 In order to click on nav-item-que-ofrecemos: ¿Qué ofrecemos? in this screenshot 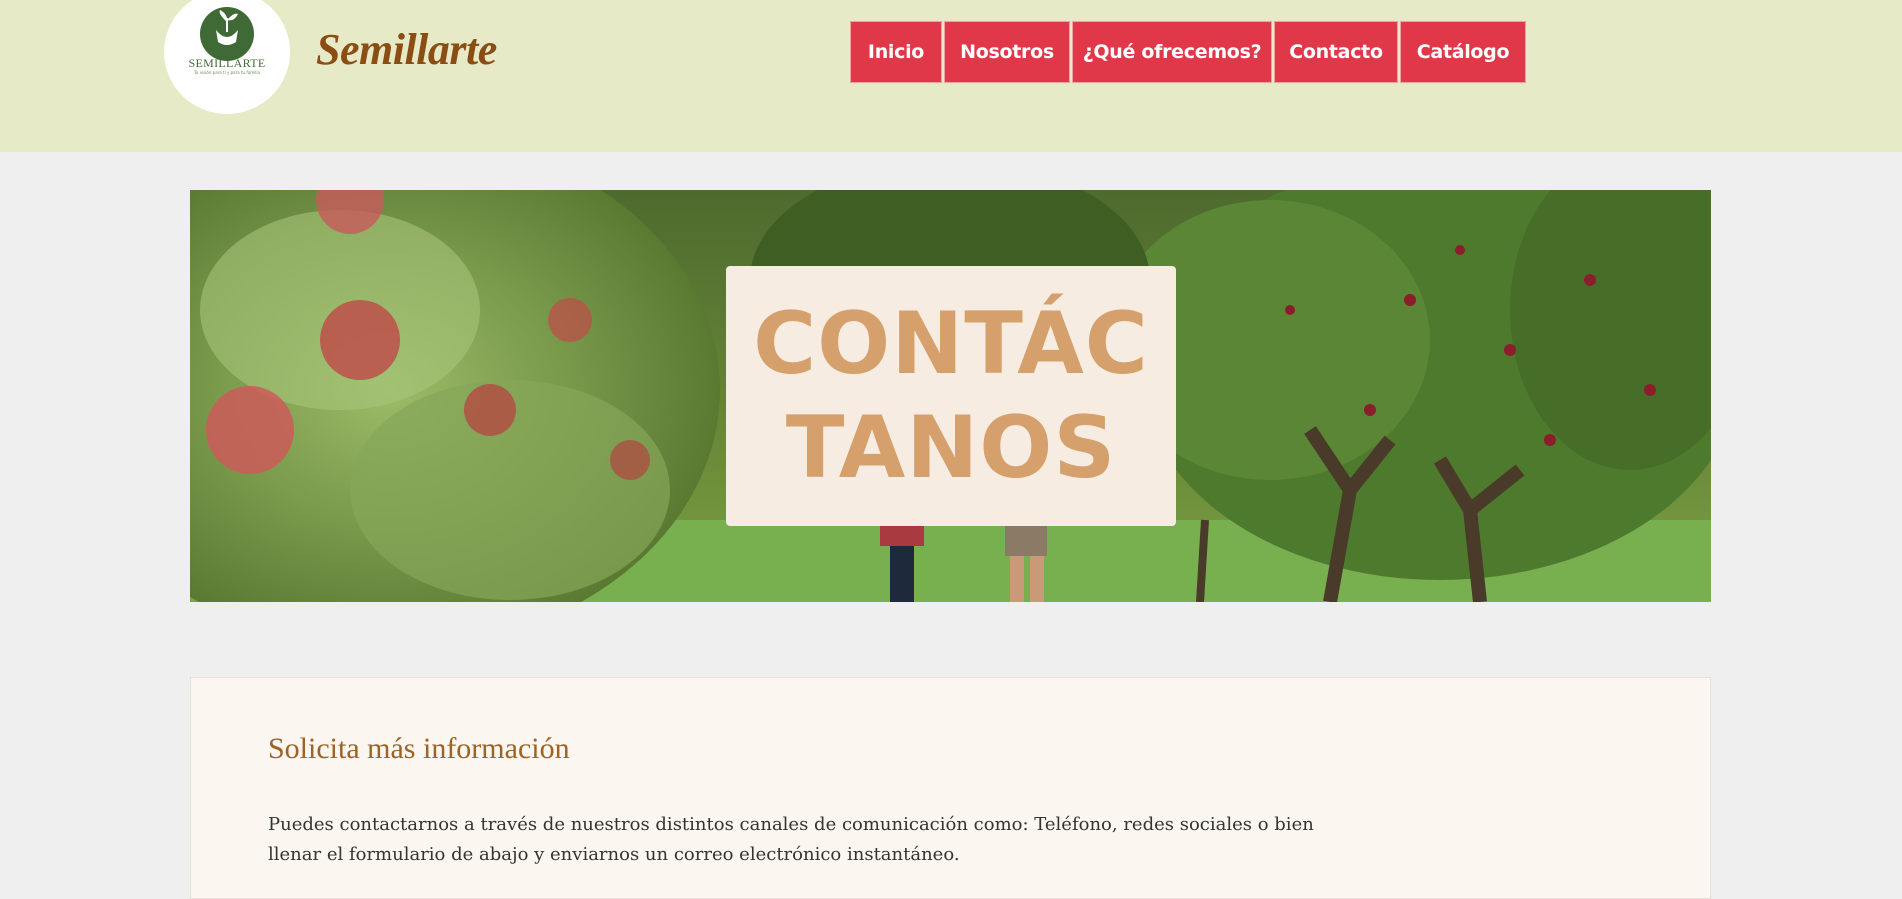, I will do `click(1172, 52)`.